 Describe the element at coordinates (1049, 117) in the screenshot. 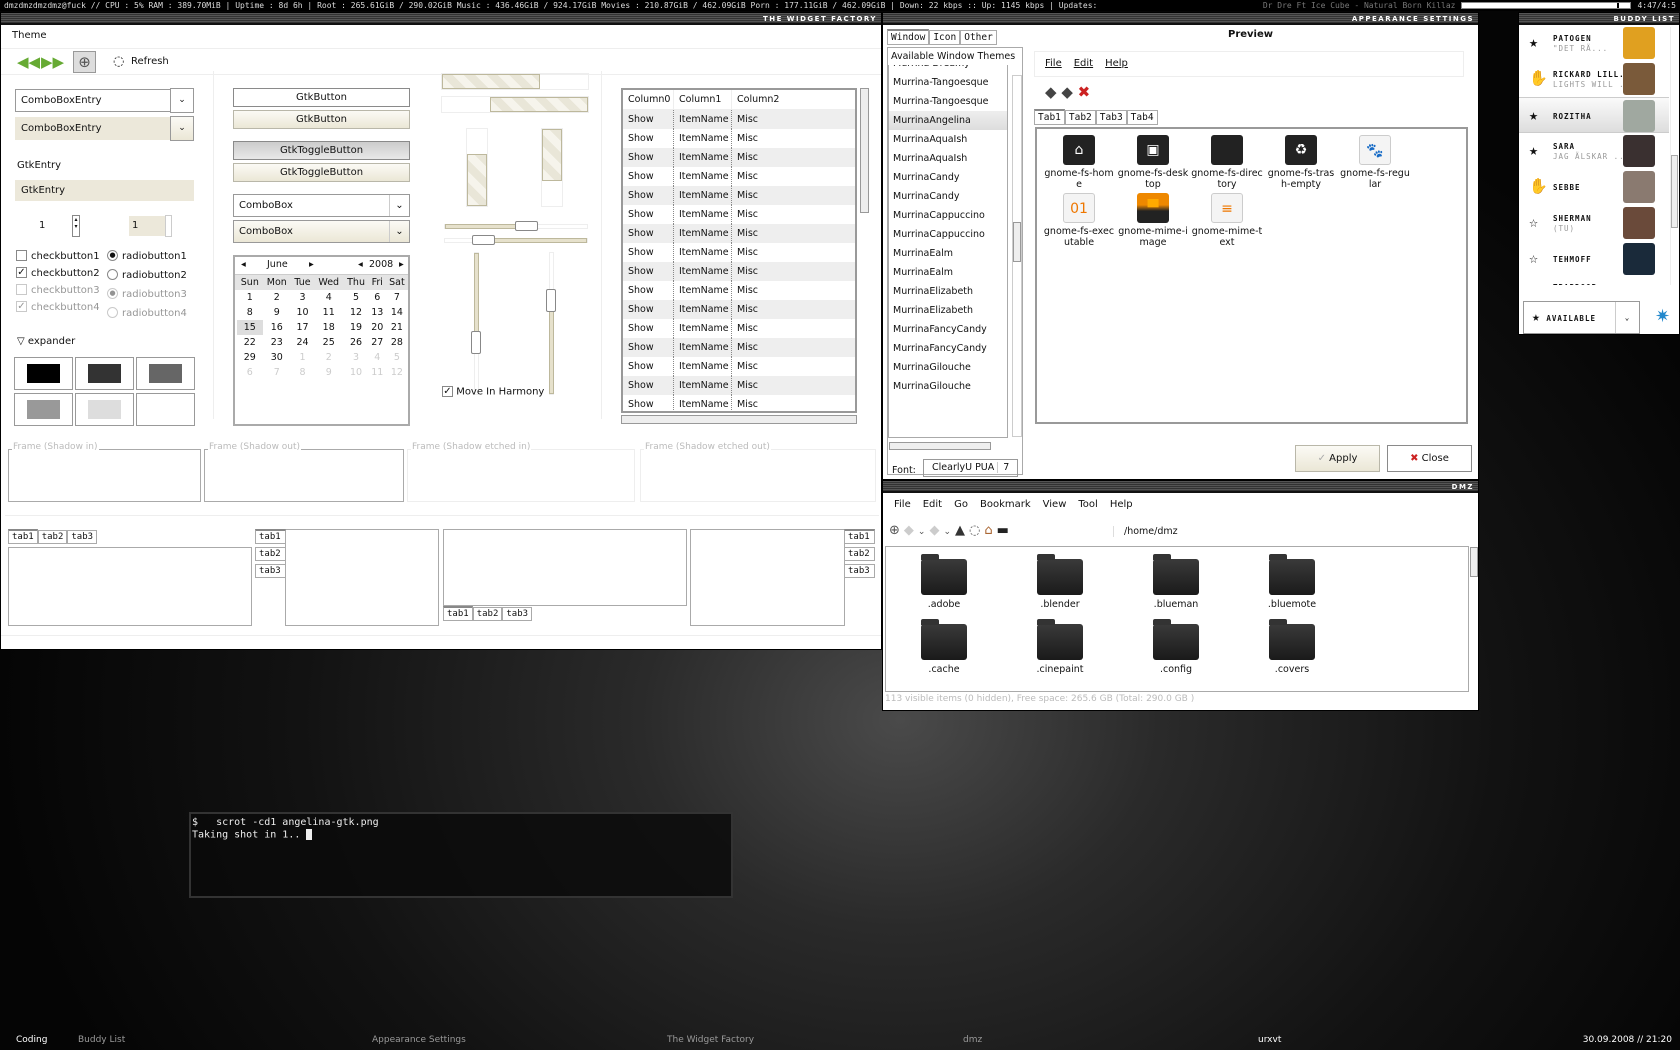

I see `preview-tab: Tab1` at that location.